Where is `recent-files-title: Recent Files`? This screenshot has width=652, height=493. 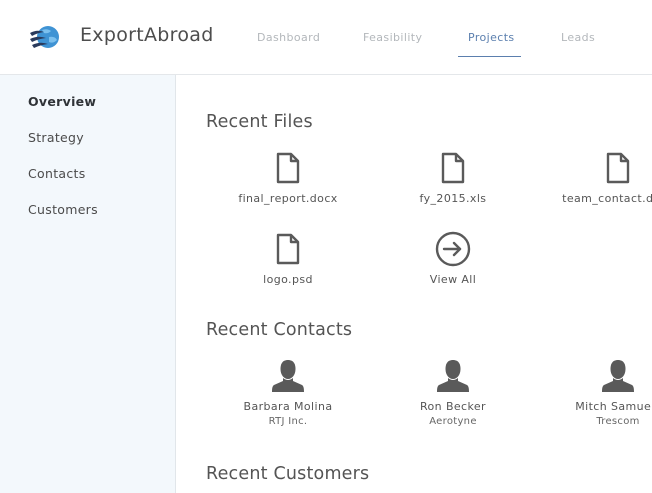
recent-files-title: Recent Files is located at coordinates (259, 122).